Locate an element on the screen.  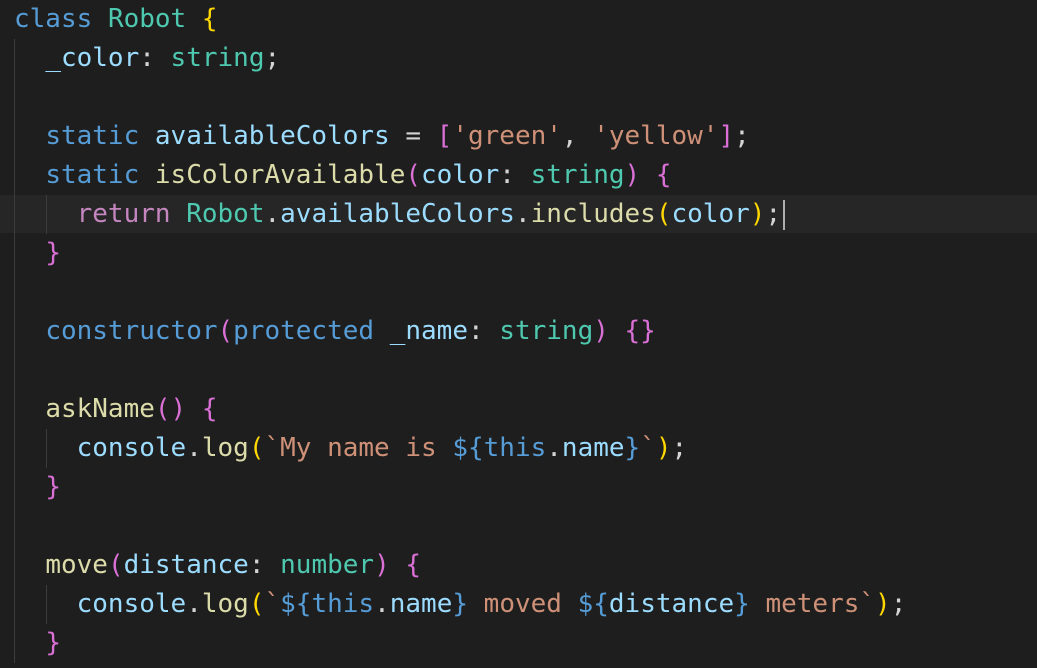
code-token: () is located at coordinates (170, 409).